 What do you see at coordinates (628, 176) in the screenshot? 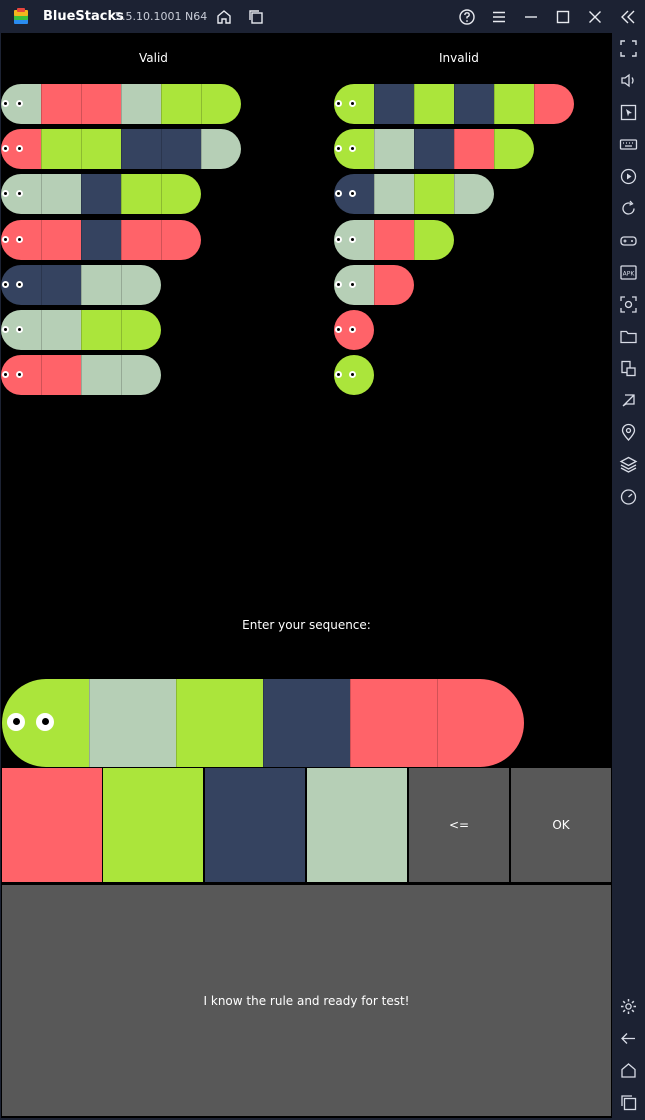
I see `record-icon` at bounding box center [628, 176].